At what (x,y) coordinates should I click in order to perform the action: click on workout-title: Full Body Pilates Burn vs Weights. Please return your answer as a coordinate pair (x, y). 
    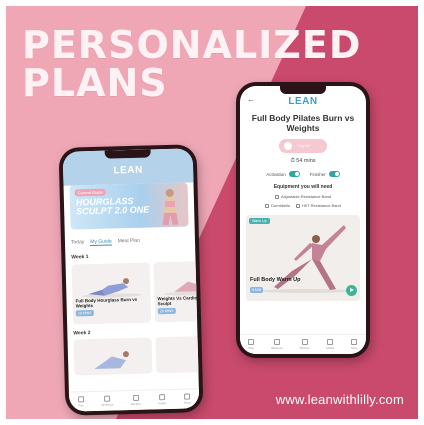
    Looking at the image, I should click on (303, 123).